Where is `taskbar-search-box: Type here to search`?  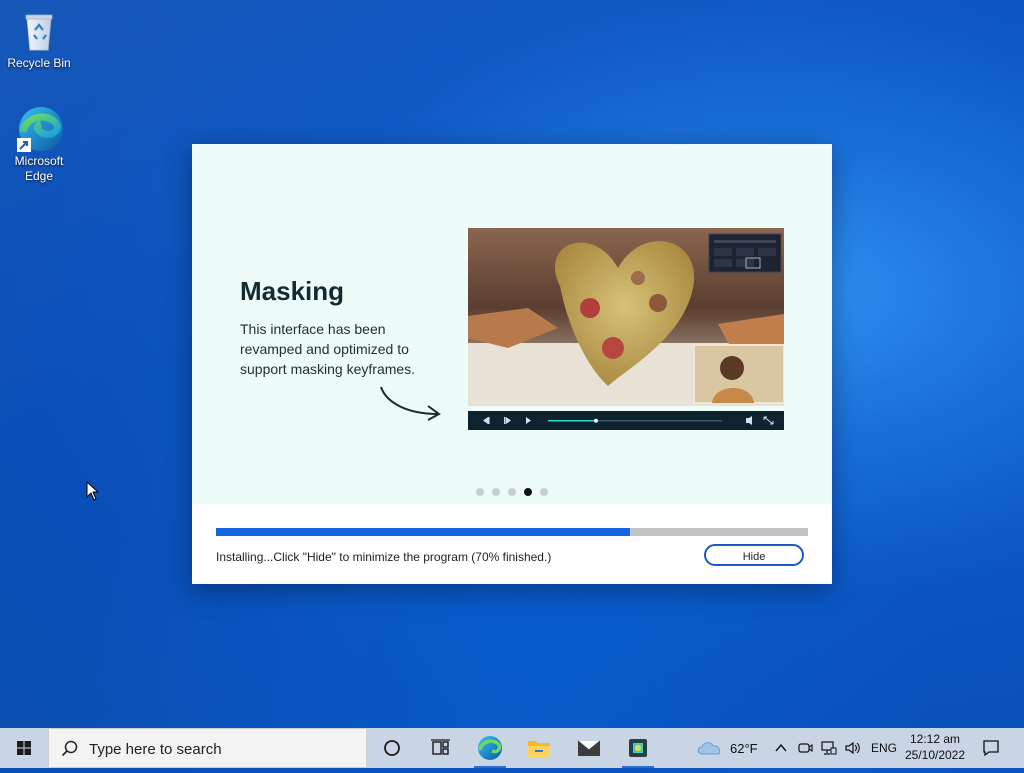
taskbar-search-box: Type here to search is located at coordinates (207, 748).